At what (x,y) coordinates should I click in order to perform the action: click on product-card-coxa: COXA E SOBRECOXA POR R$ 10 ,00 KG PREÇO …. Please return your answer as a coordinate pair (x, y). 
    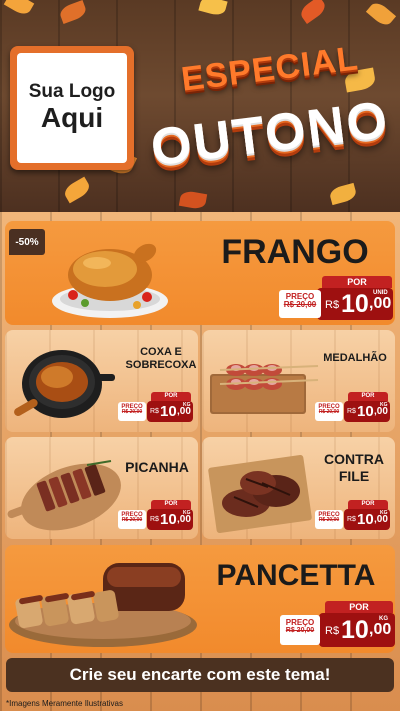
    Looking at the image, I should click on (101, 381).